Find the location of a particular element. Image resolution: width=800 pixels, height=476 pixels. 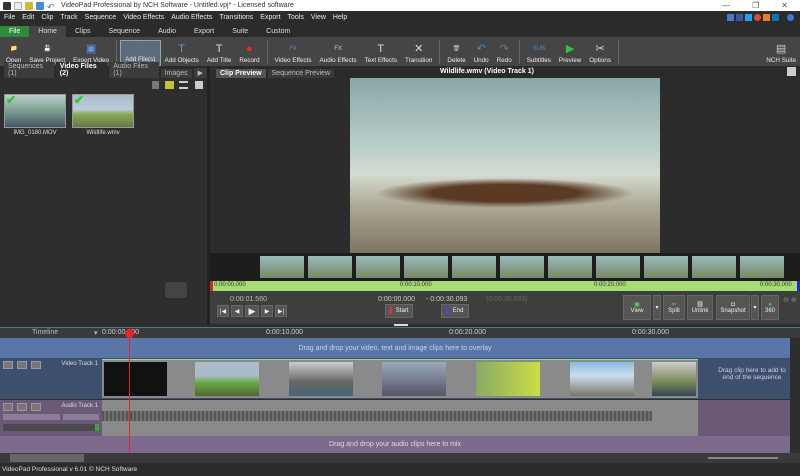

pan-slider is located at coordinates (81, 417).